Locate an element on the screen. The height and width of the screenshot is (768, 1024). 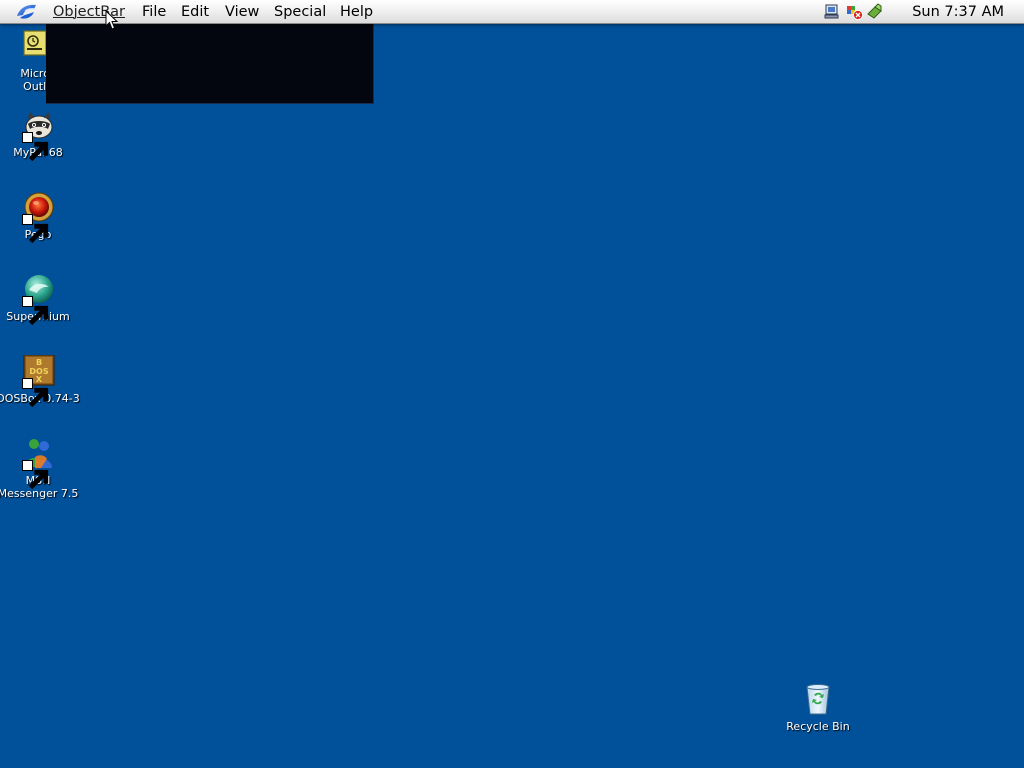
desktop-icon-msn: MSN Messenger 7.5 is located at coordinates (40, 468).